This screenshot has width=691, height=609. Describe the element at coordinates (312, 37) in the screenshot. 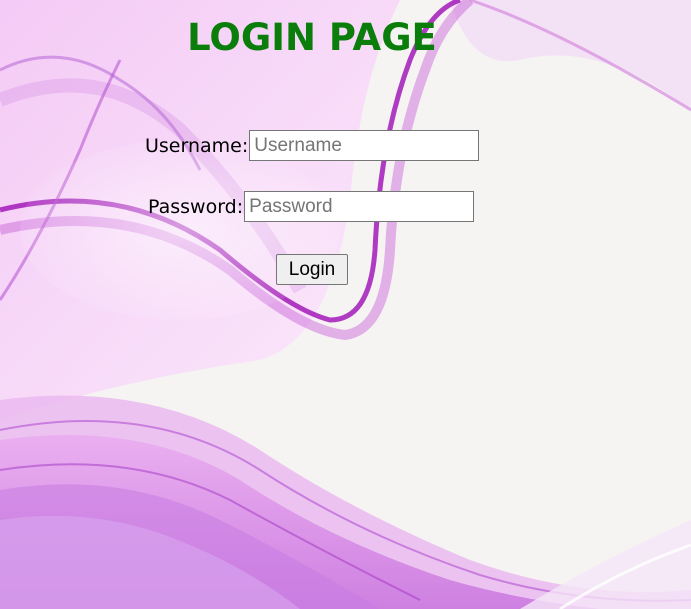

I see `page-title: LOGIN PAGE` at that location.